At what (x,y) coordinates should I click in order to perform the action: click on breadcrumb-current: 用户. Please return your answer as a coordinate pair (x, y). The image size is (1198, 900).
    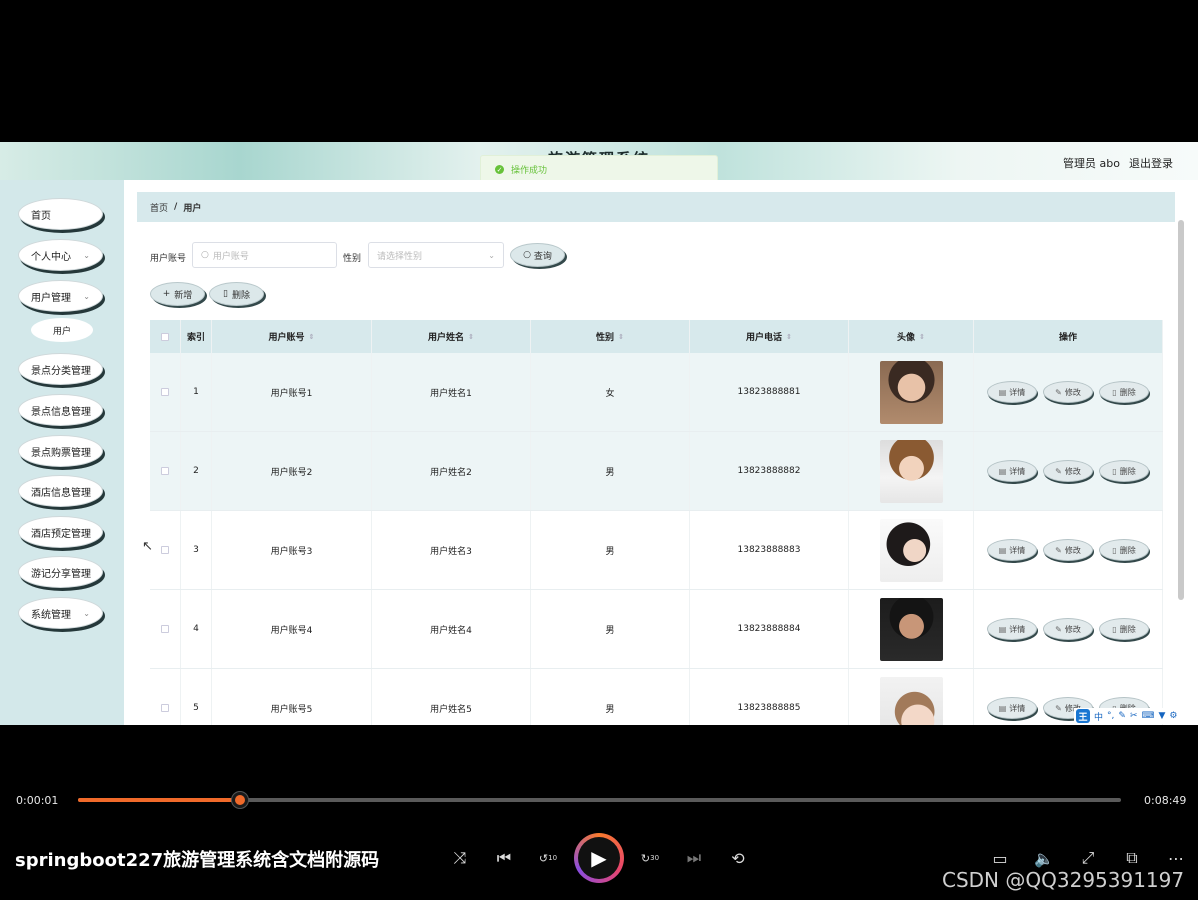
    Looking at the image, I should click on (192, 208).